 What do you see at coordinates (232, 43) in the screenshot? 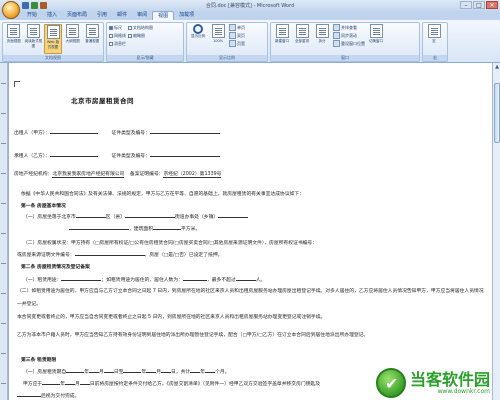
I see `page-width-icon` at bounding box center [232, 43].